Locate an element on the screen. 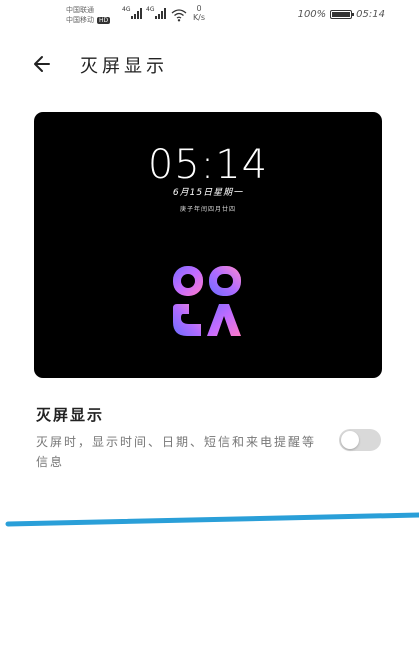 The height and width of the screenshot is (666, 419). network-speed-unit: K/s is located at coordinates (199, 17).